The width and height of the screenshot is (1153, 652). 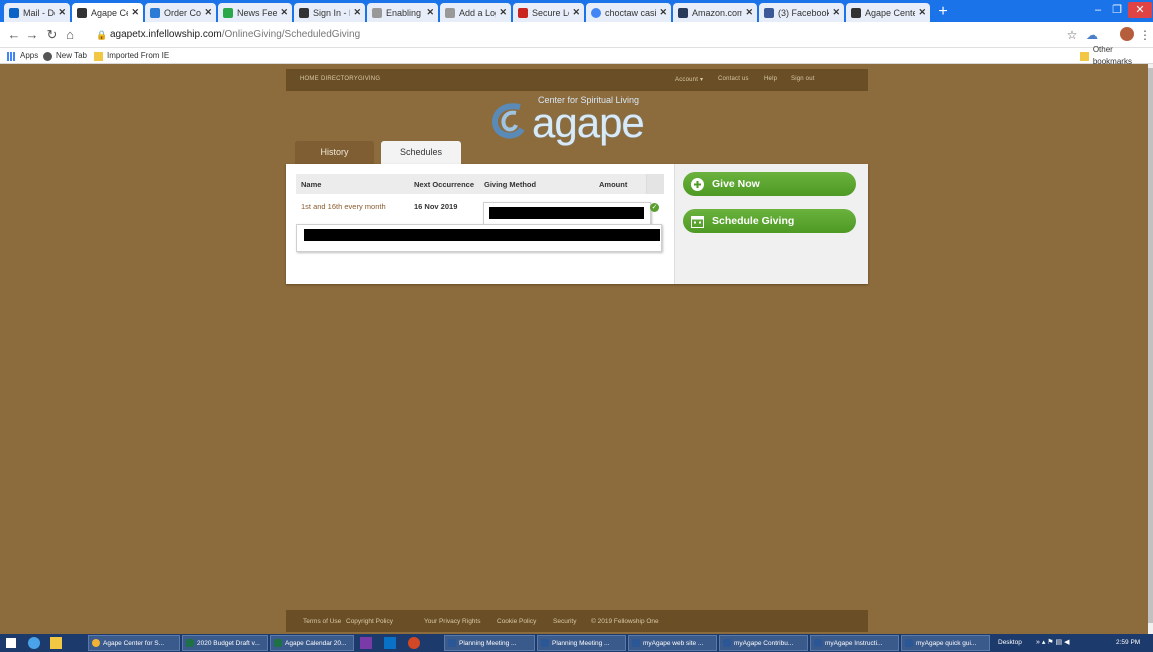 What do you see at coordinates (334, 152) in the screenshot?
I see `tab-history: History` at bounding box center [334, 152].